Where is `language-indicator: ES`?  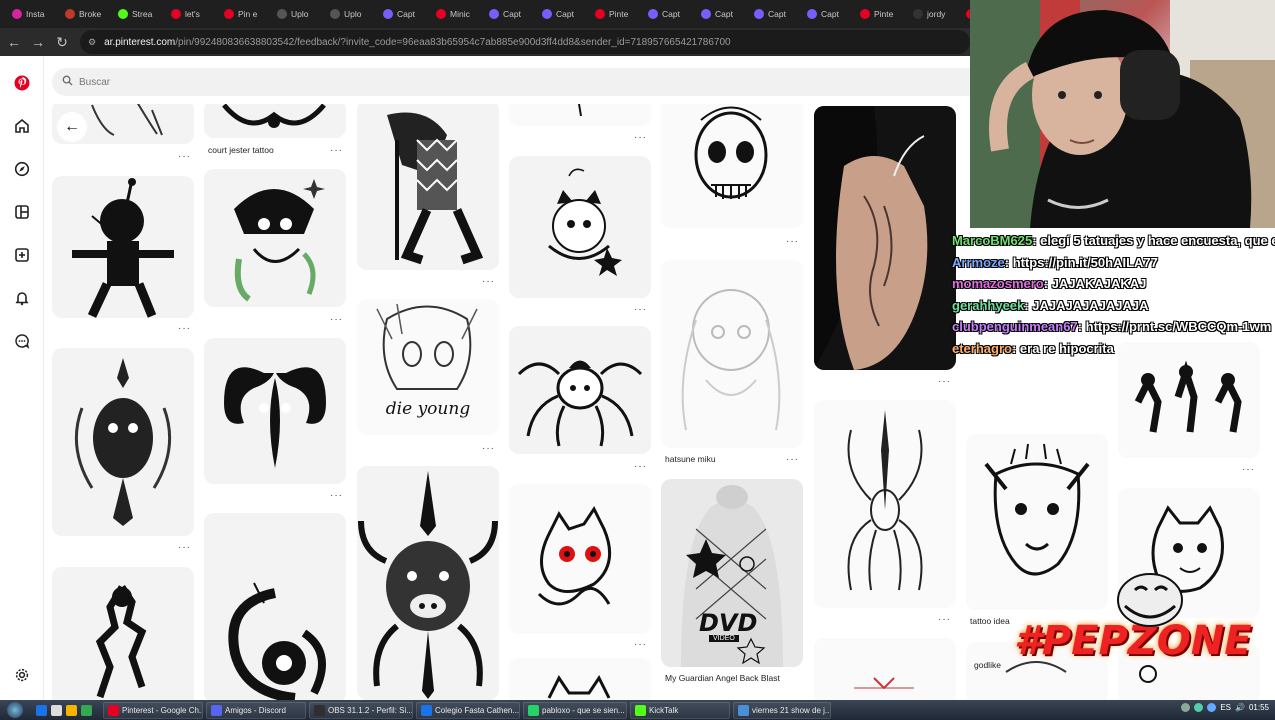 language-indicator: ES is located at coordinates (1225, 707).